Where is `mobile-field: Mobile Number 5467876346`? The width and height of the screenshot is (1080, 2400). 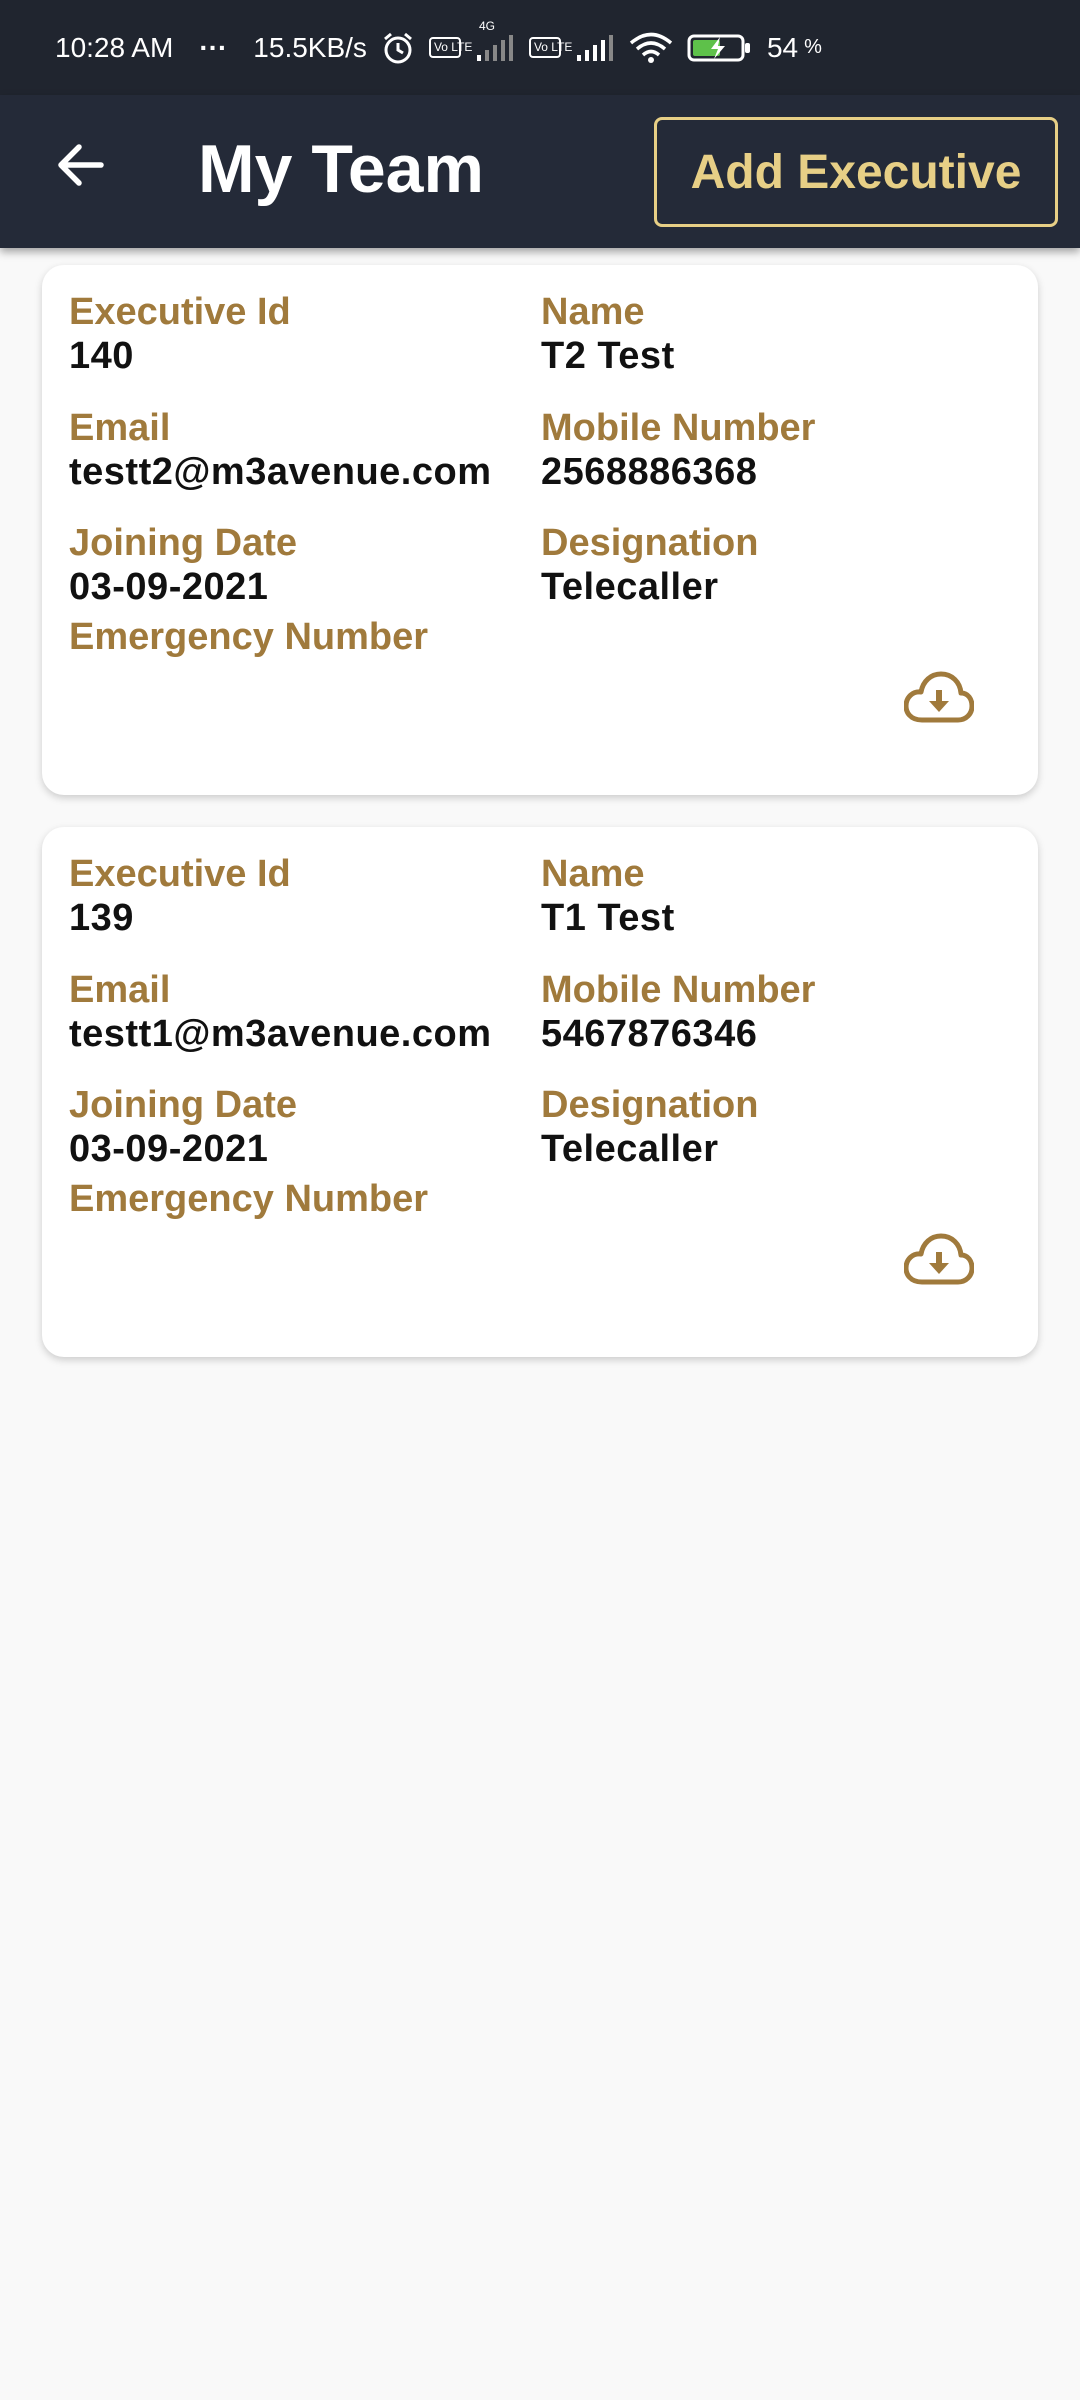
mobile-field: Mobile Number 5467876346 is located at coordinates (678, 1012).